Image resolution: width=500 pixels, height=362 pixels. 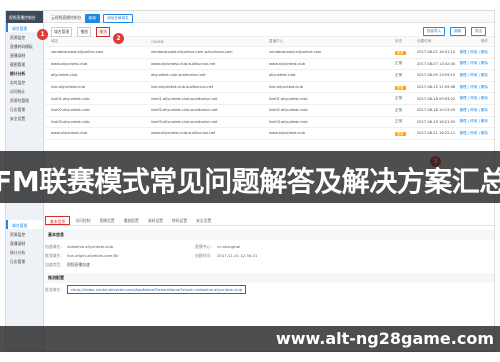 What do you see at coordinates (155, 220) in the screenshot?
I see `detail-tab-record: 录制设置` at bounding box center [155, 220].